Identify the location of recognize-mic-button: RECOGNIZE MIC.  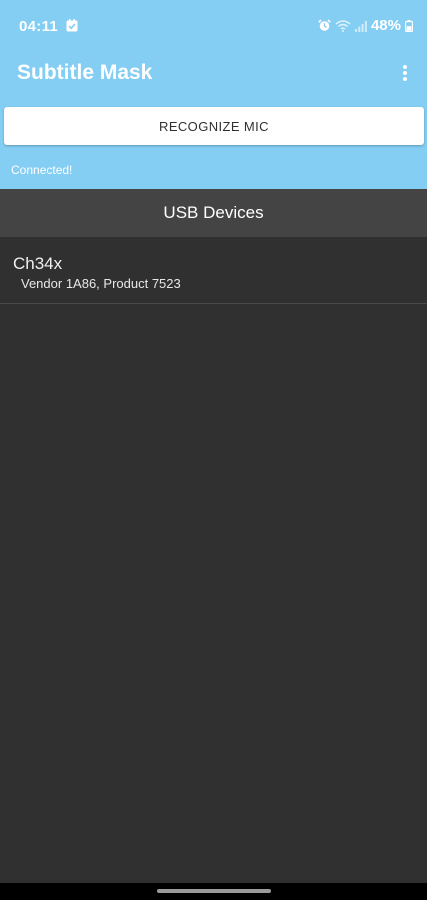
(214, 126).